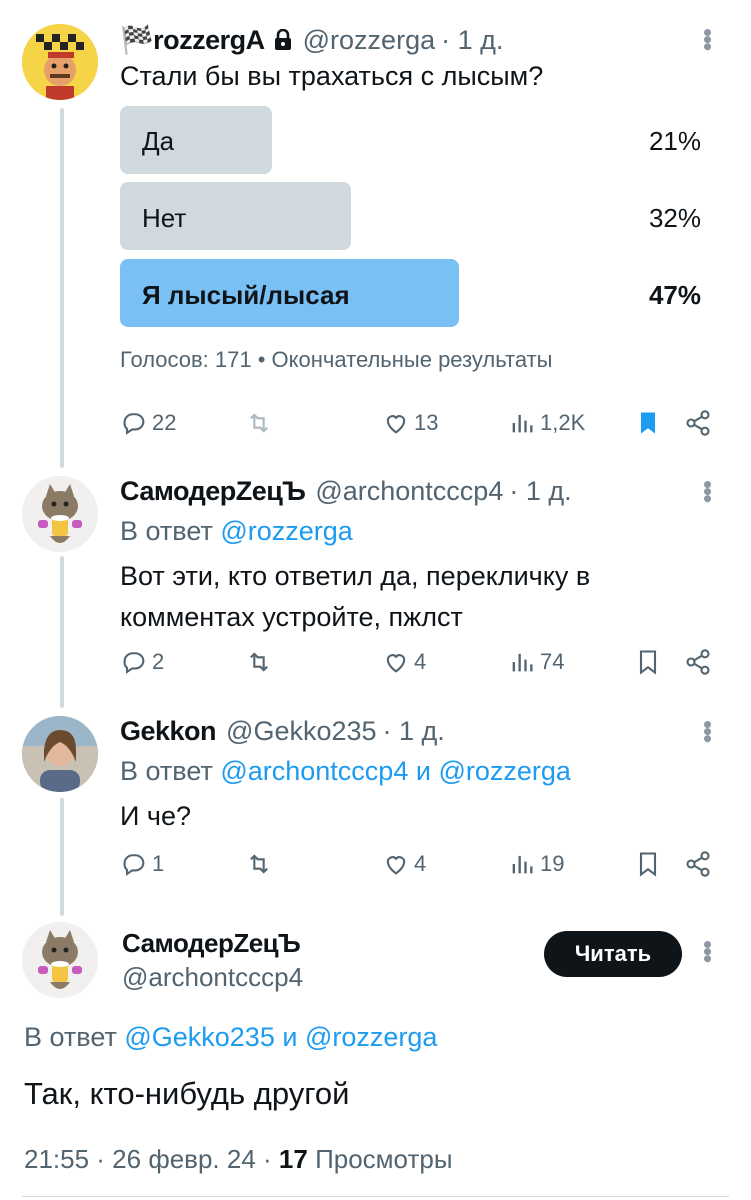 The image size is (751, 1200). I want to click on reply-count: 2, so click(158, 661).